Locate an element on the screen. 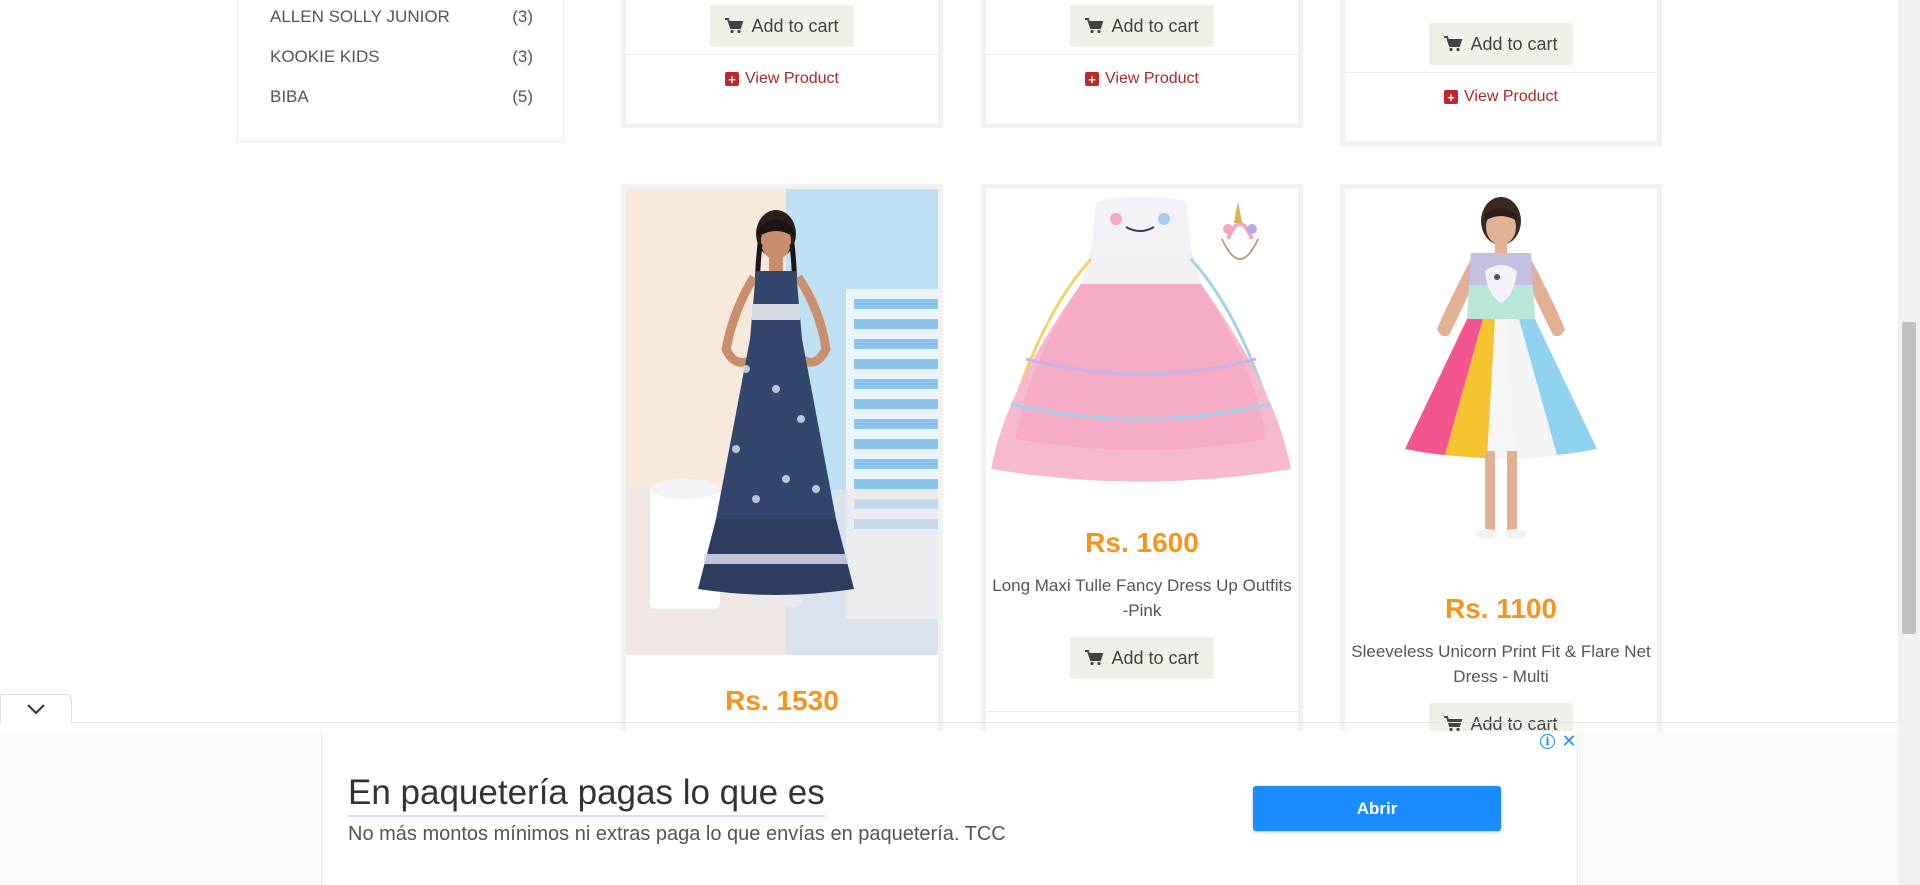  page-scrollbar is located at coordinates (1909, 442).